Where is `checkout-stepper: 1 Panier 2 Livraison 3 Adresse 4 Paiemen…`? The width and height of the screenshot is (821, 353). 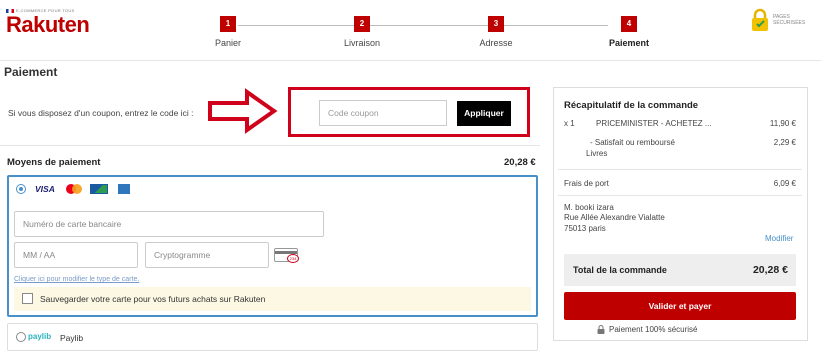 checkout-stepper: 1 Panier 2 Livraison 3 Adresse 4 Paiemen… is located at coordinates (430, 36).